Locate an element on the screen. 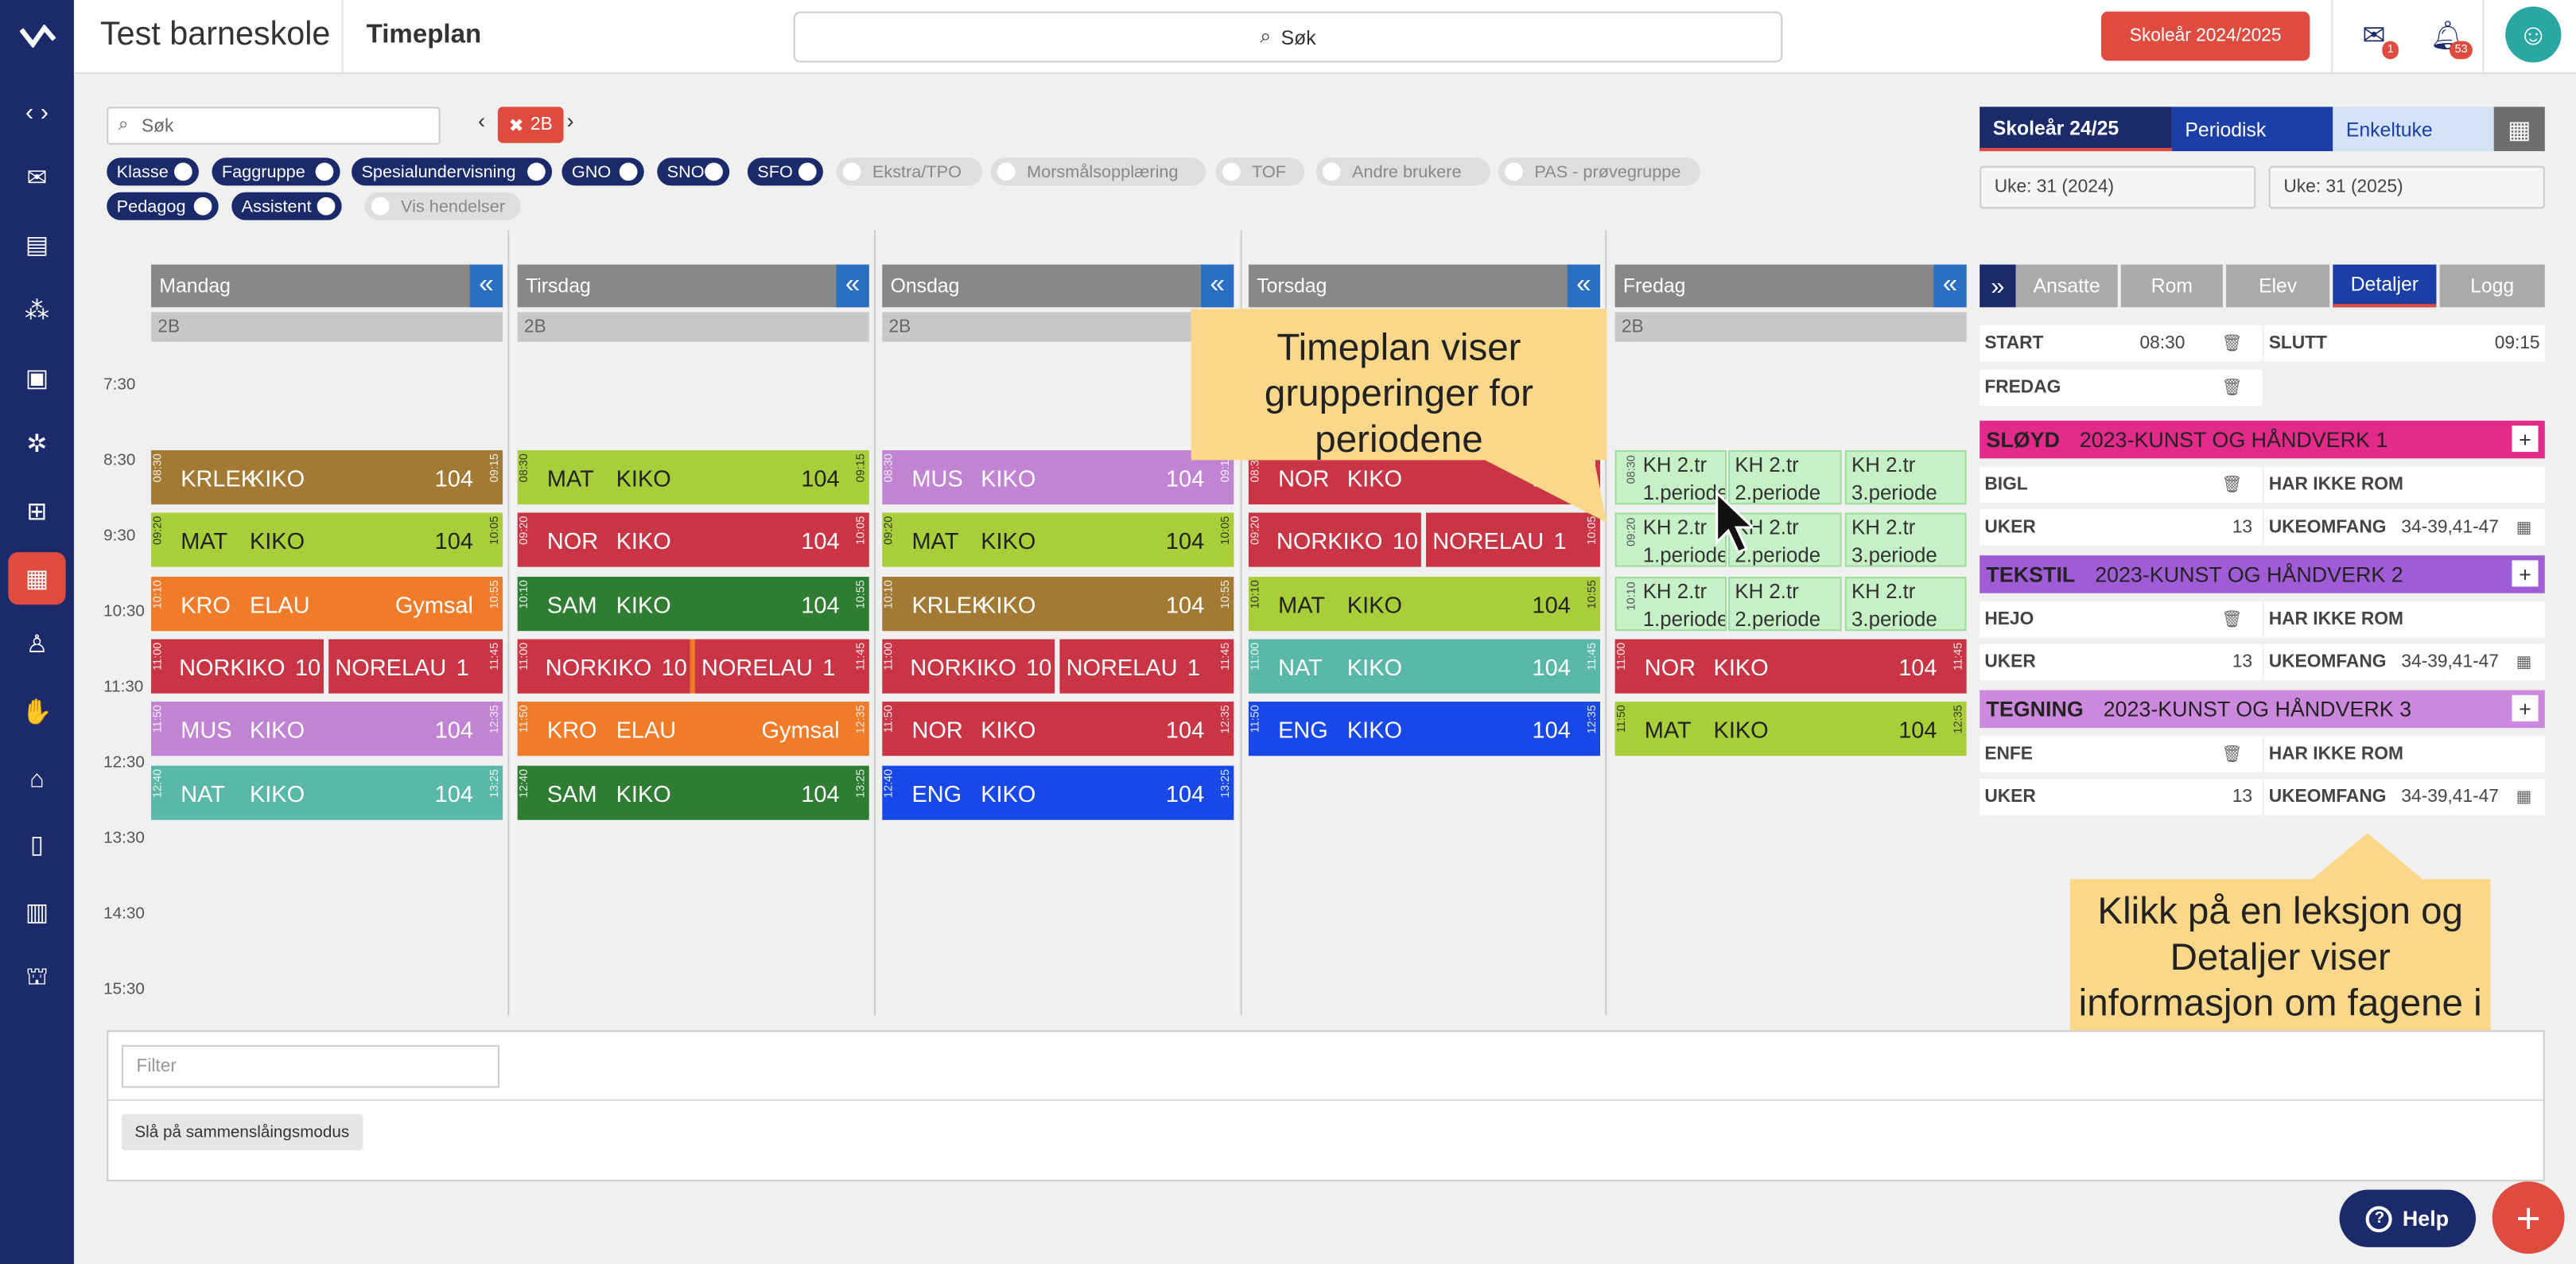 The image size is (2576, 1264). toggle-pedagog: Pedagog is located at coordinates (163, 206).